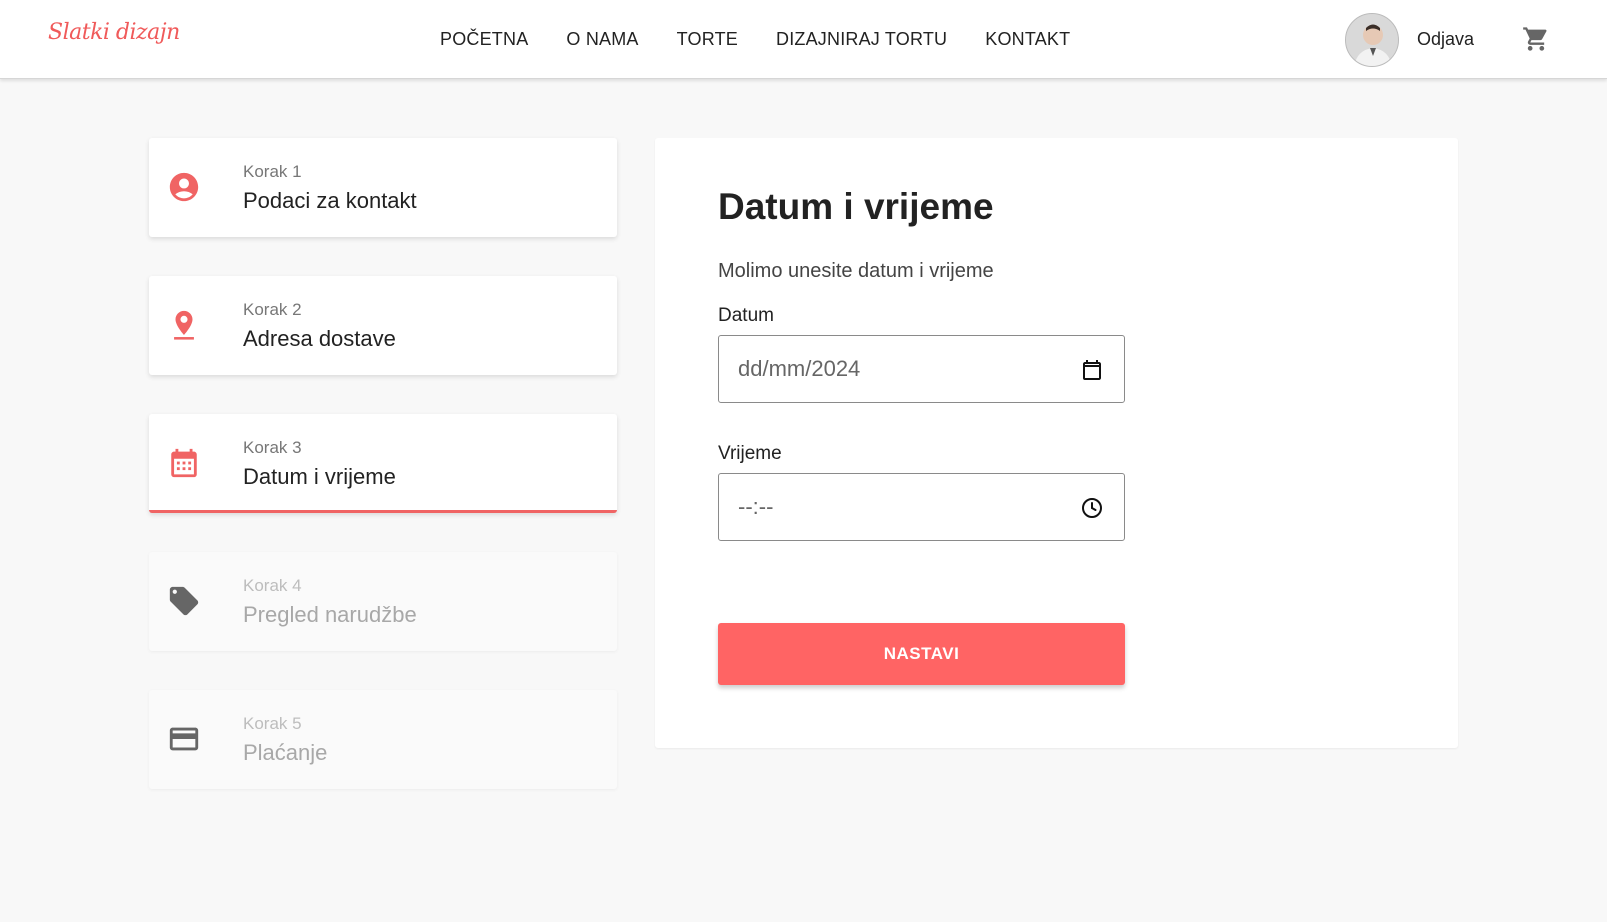 Image resolution: width=1607 pixels, height=922 pixels. What do you see at coordinates (272, 723) in the screenshot?
I see `step-number: Korak 5` at bounding box center [272, 723].